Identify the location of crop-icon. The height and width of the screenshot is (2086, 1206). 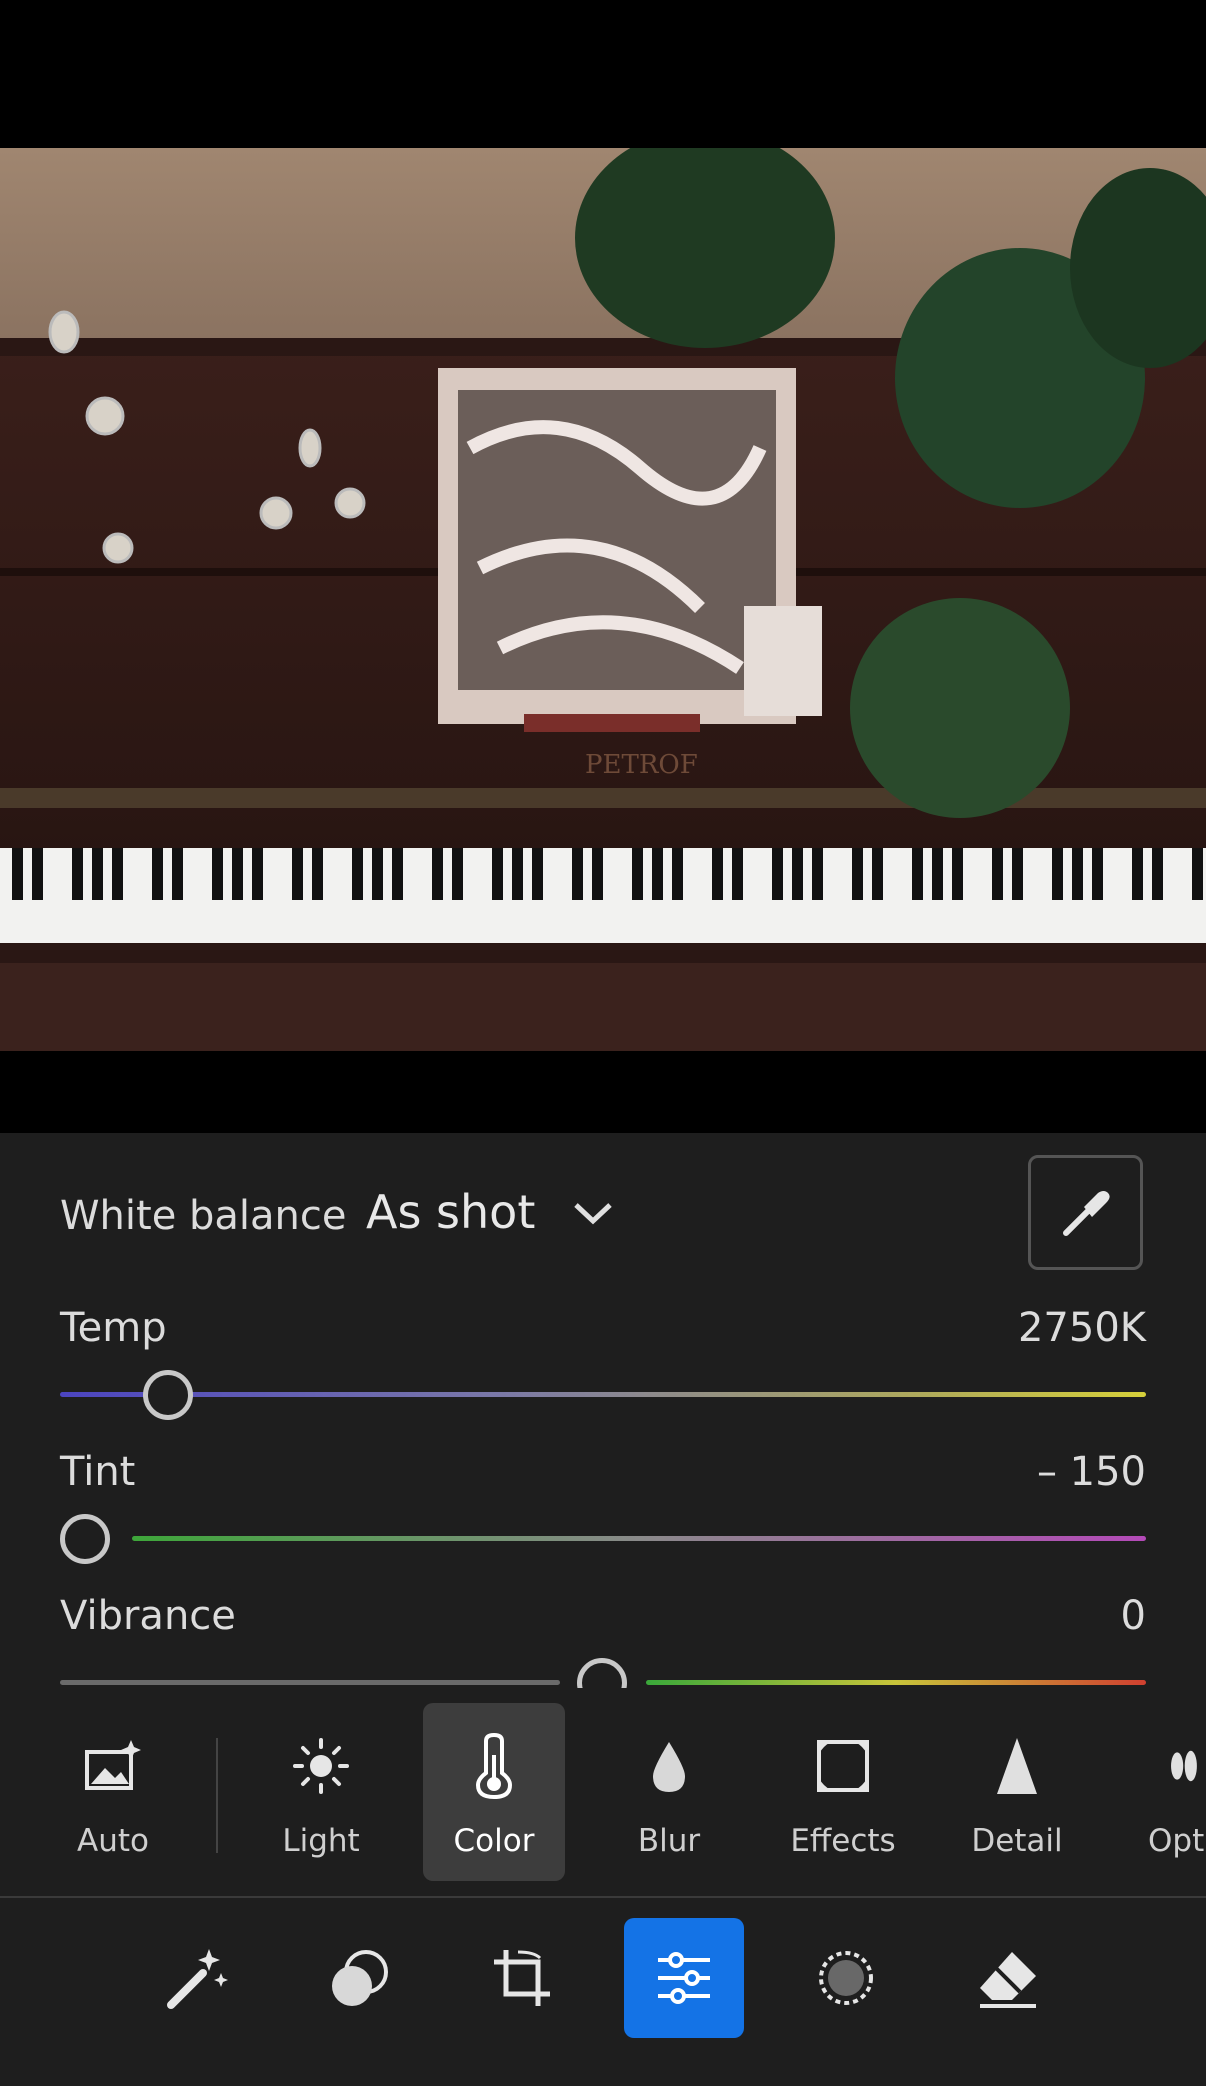
(522, 1978).